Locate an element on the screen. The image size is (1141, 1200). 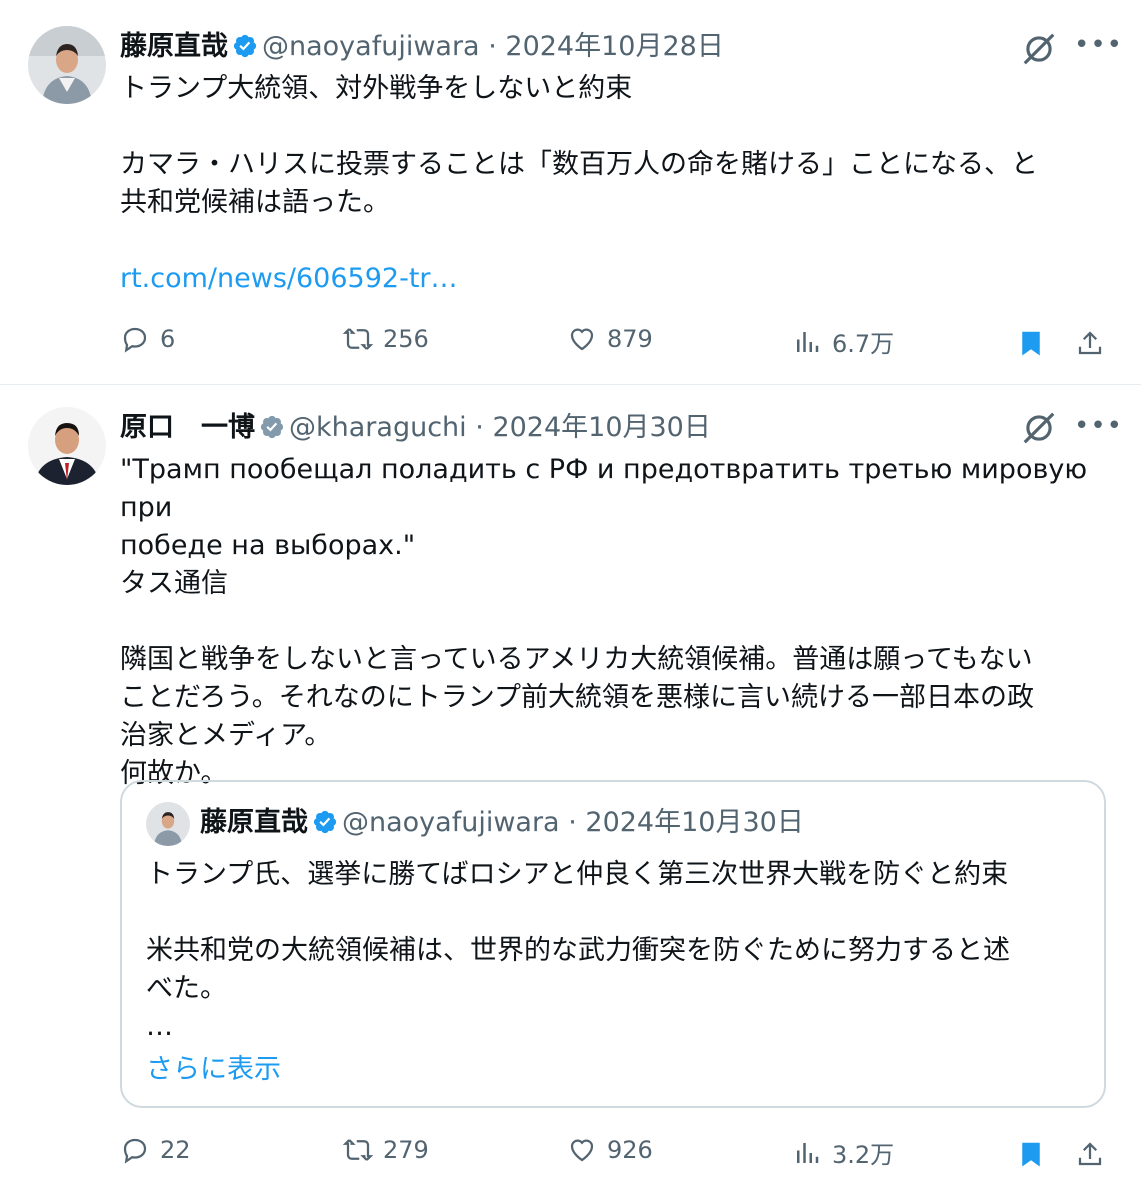
quoted-author-handle: @naoyafujiwara is located at coordinates (451, 822).